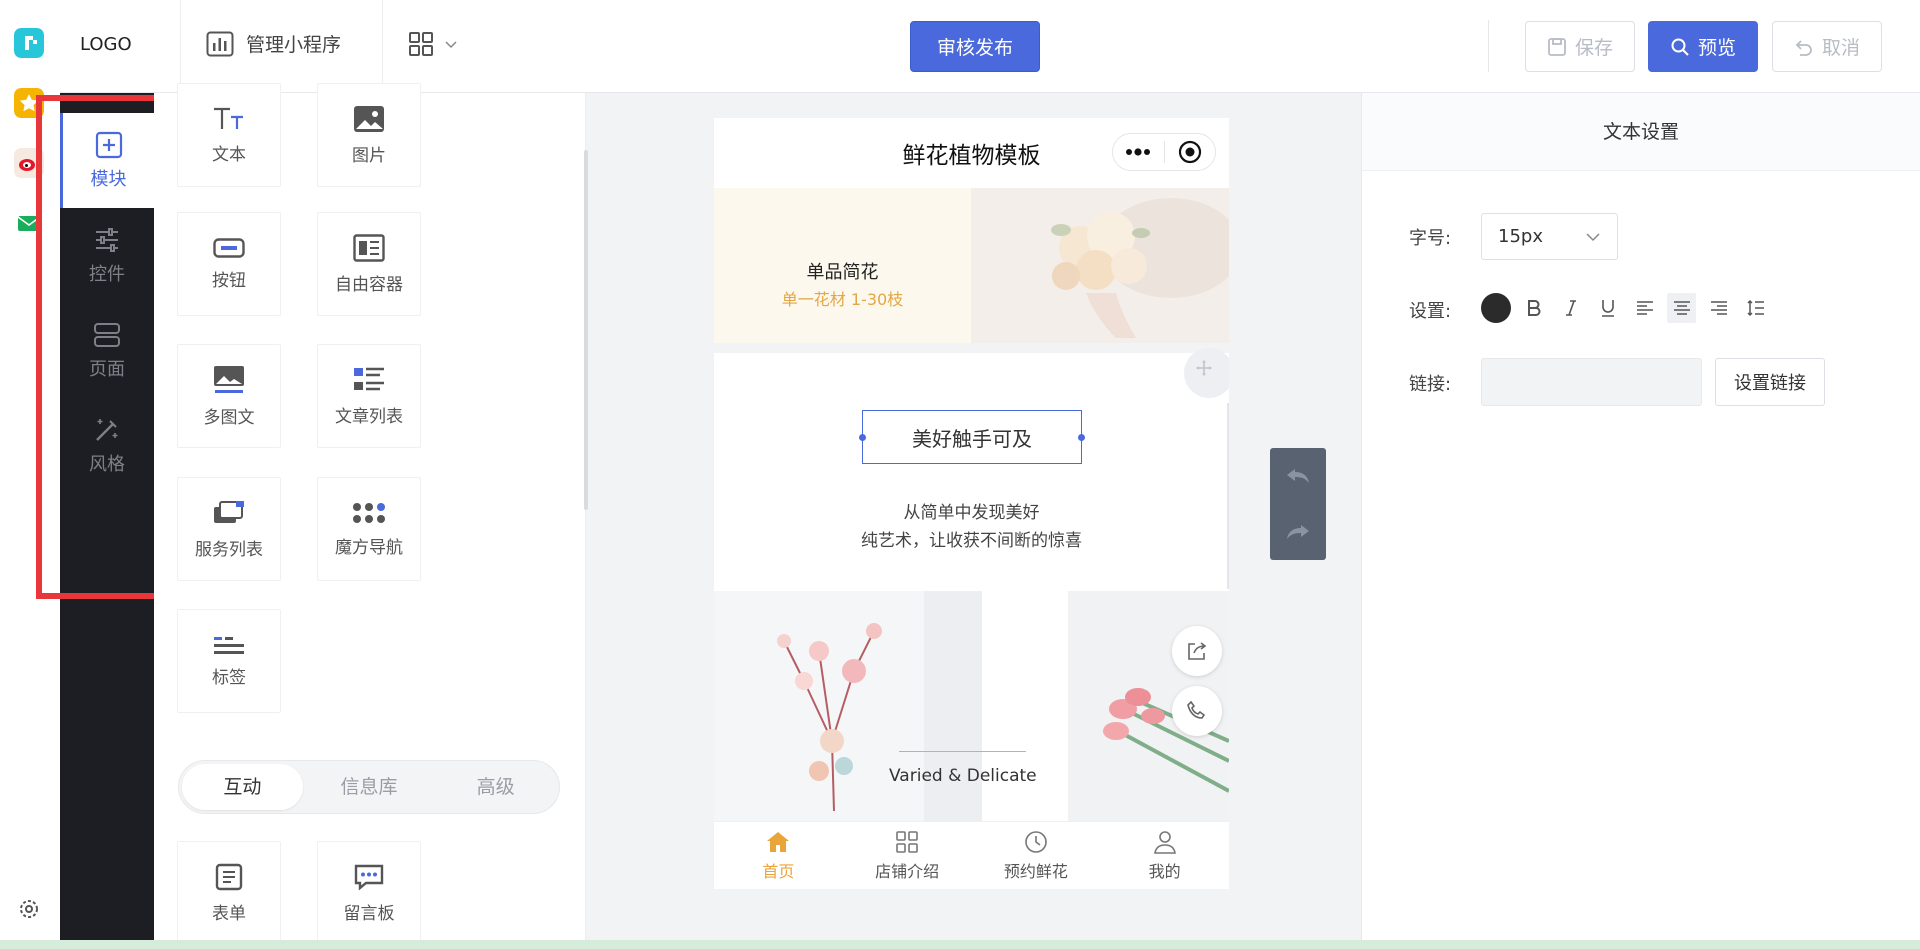  What do you see at coordinates (107, 160) in the screenshot?
I see `nav-item-modules: 模块` at bounding box center [107, 160].